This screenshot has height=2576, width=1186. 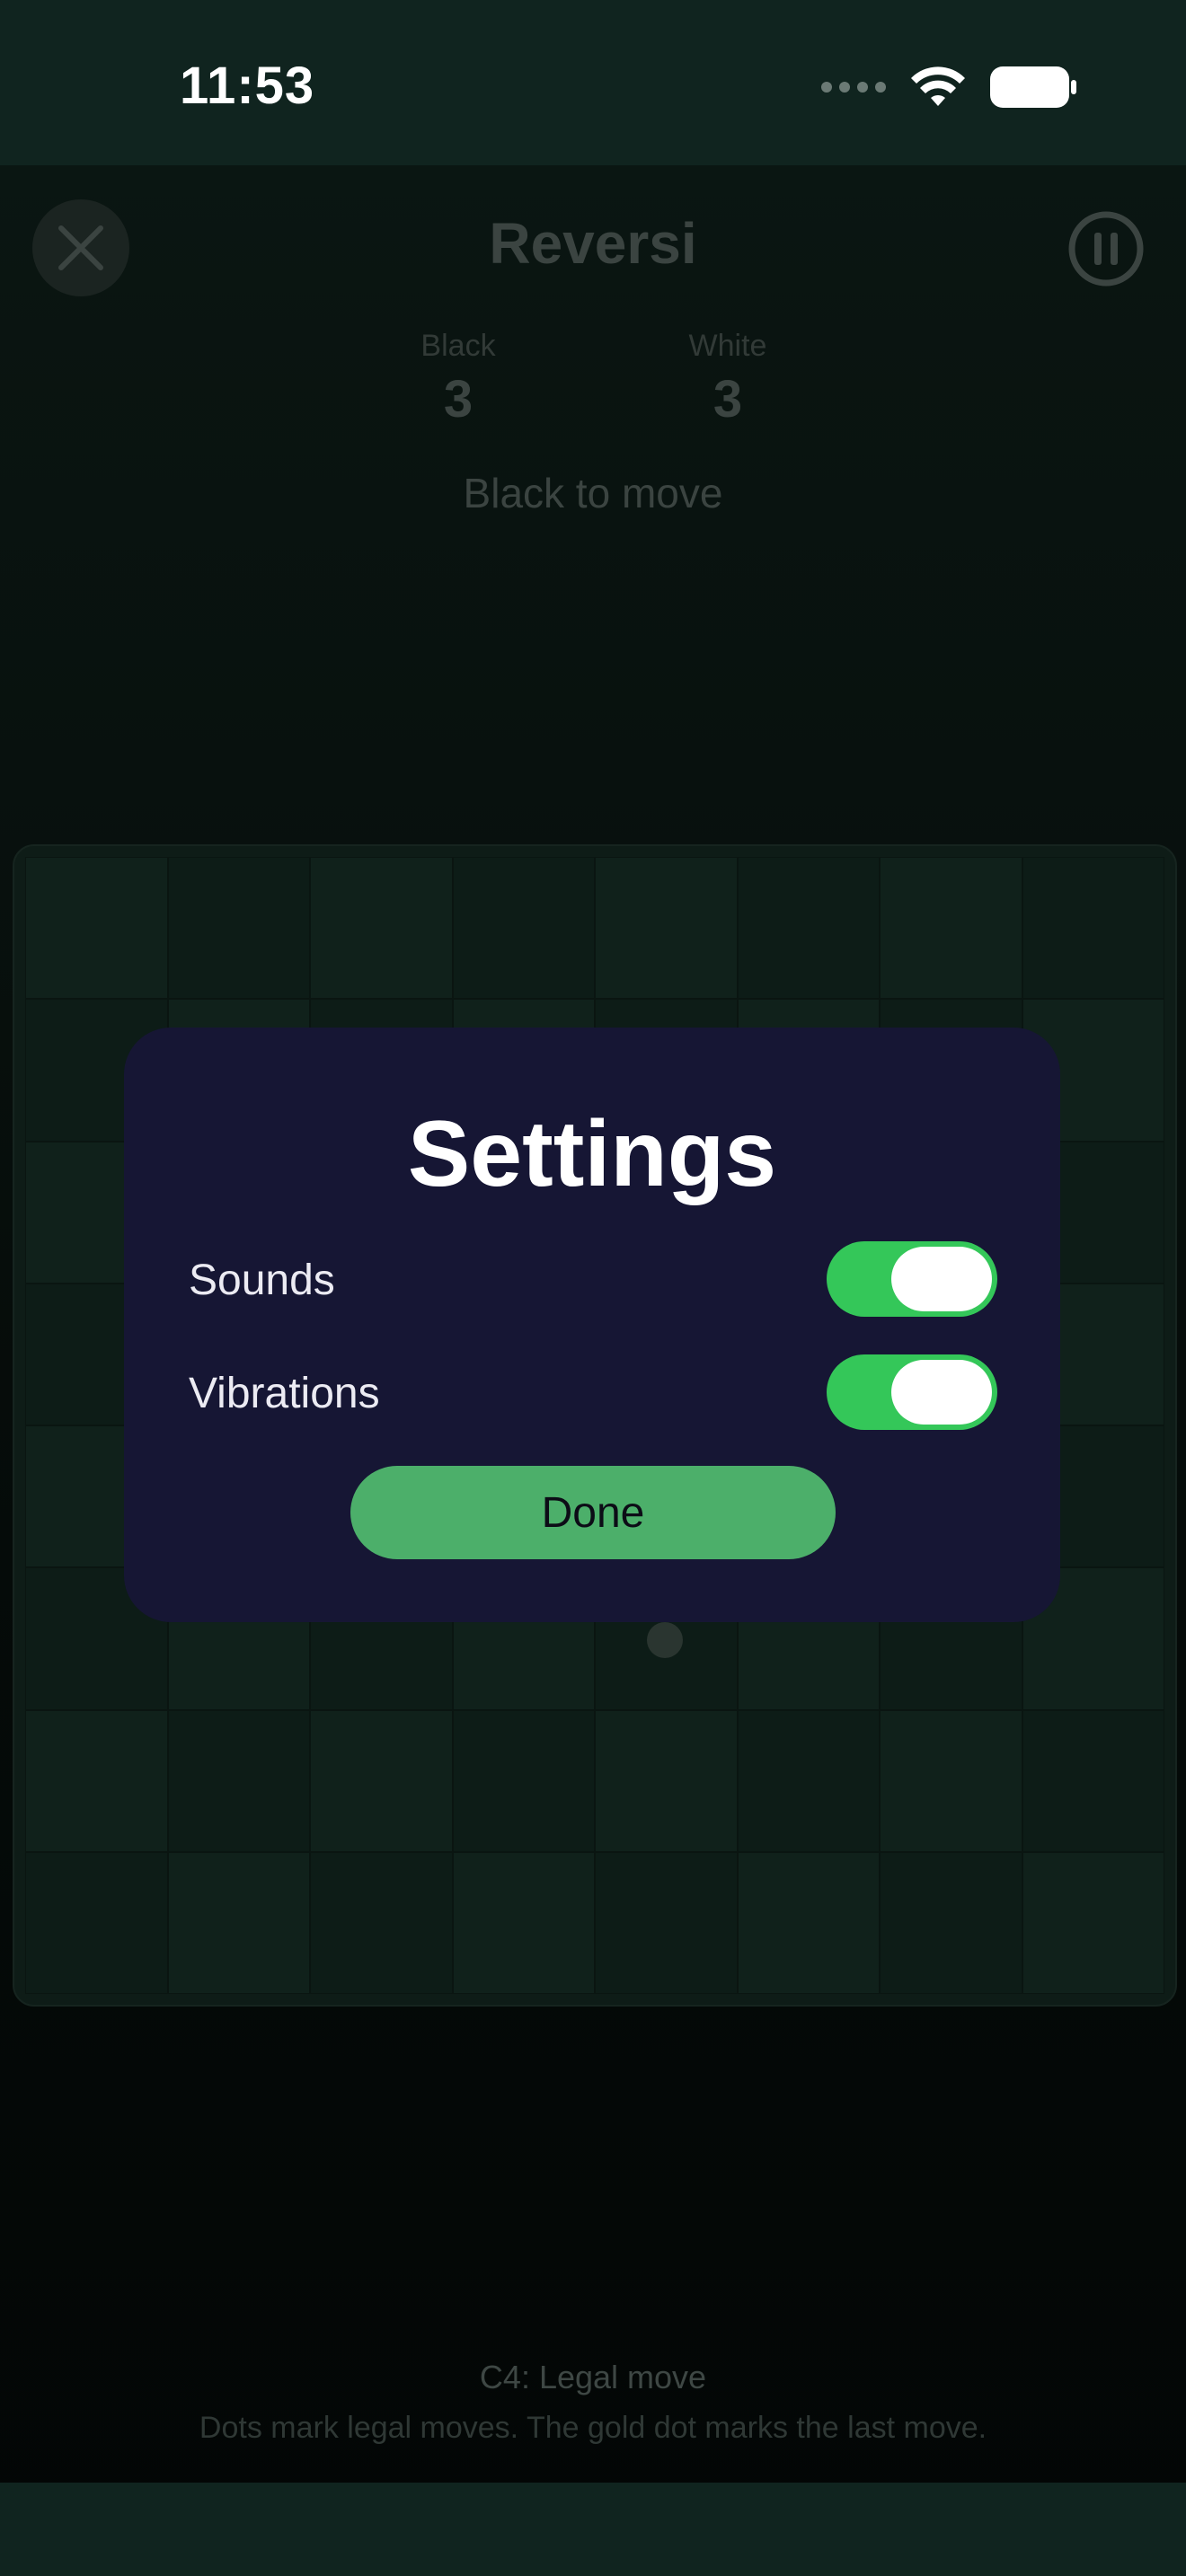 What do you see at coordinates (593, 1278) in the screenshot?
I see `sounds-row: Sounds` at bounding box center [593, 1278].